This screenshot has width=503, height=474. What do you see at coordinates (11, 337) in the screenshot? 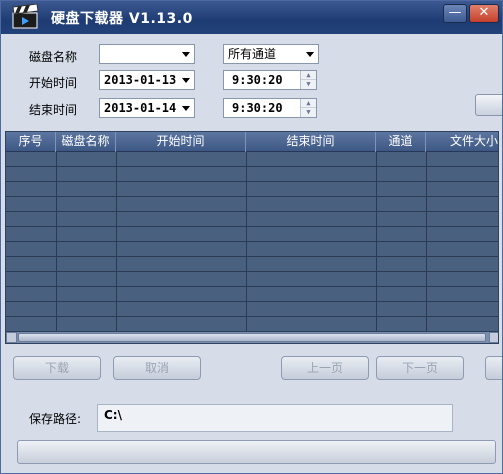
I see `scroll-left-icon` at bounding box center [11, 337].